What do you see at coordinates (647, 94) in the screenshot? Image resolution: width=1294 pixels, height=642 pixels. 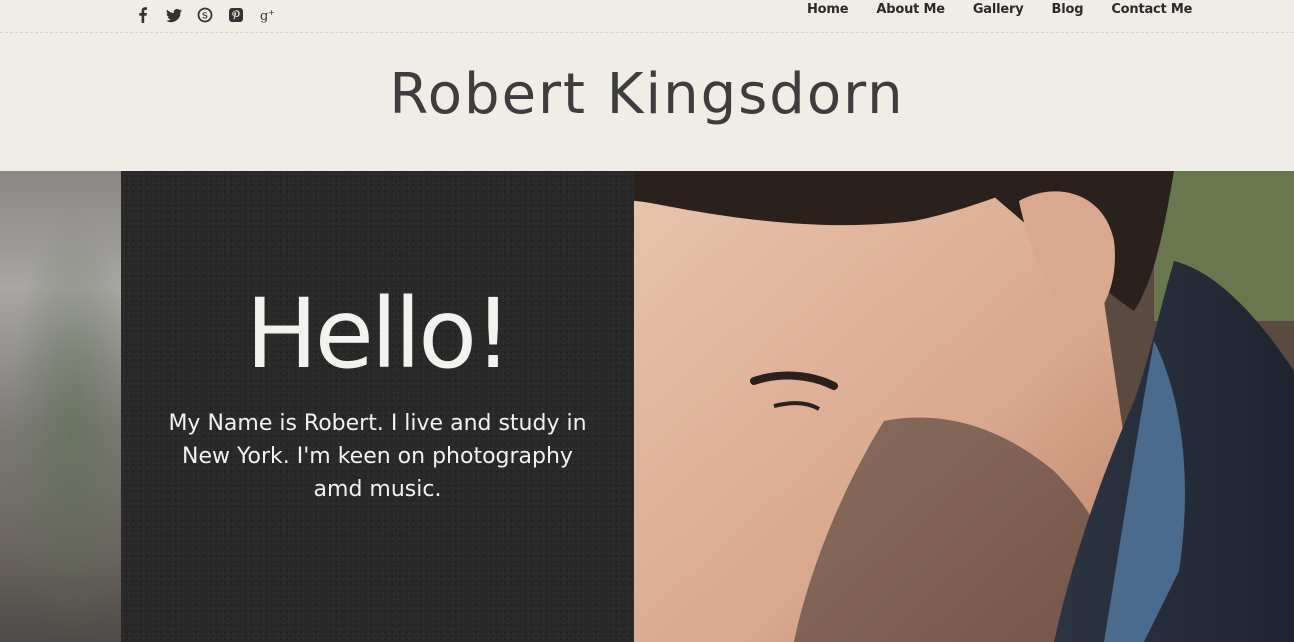 I see `site-title: Robert Kingsdorn` at bounding box center [647, 94].